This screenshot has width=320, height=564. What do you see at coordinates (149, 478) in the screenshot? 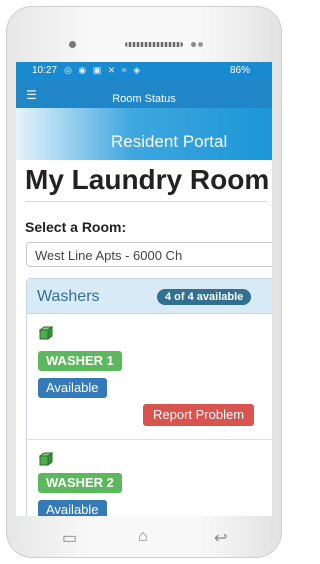
I see `washer-item: WASHER 2 Available` at bounding box center [149, 478].